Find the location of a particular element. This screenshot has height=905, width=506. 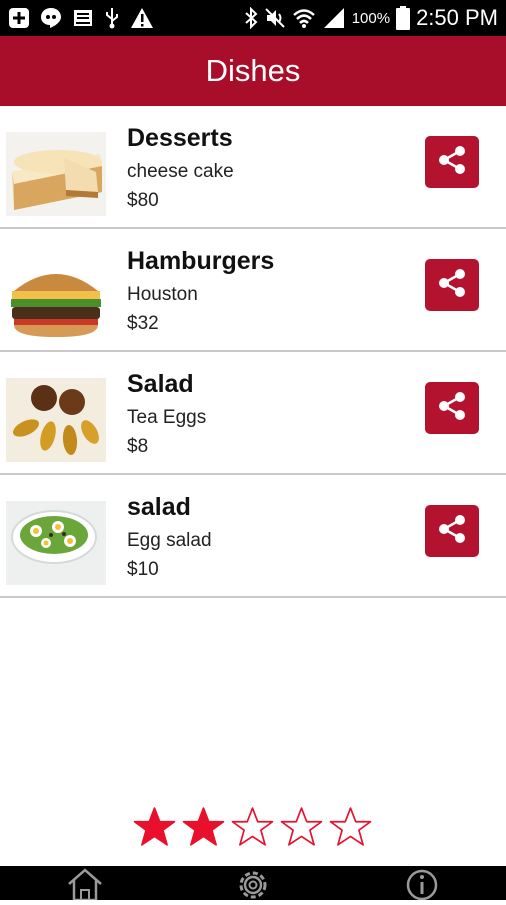

dish-image-tea-eggs is located at coordinates (56, 420).